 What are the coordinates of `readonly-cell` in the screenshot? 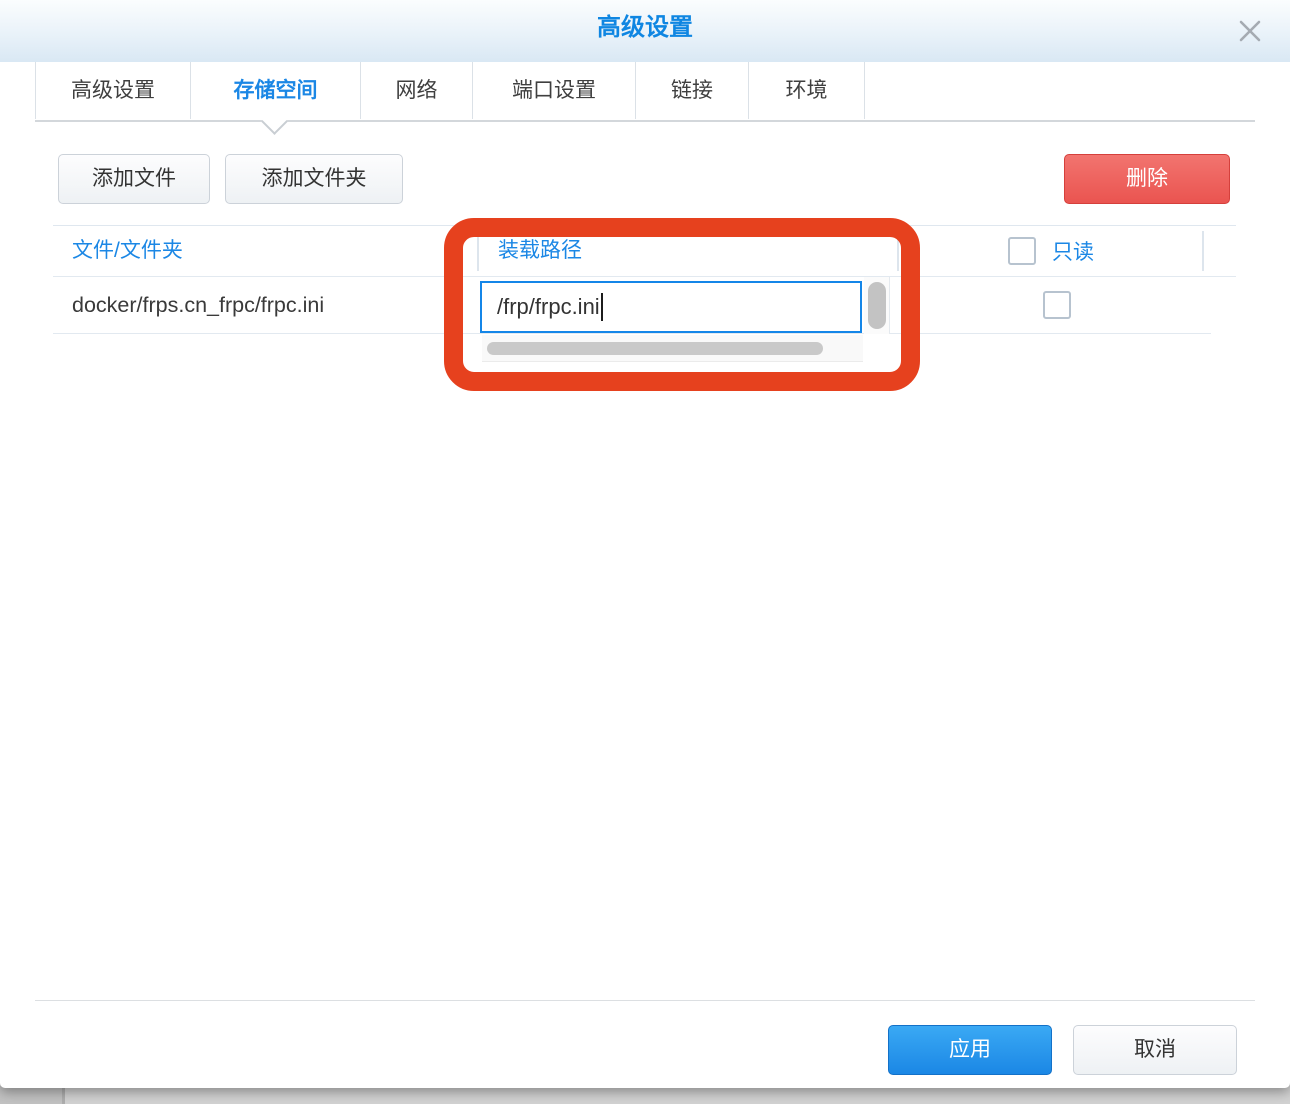 It's located at (1057, 305).